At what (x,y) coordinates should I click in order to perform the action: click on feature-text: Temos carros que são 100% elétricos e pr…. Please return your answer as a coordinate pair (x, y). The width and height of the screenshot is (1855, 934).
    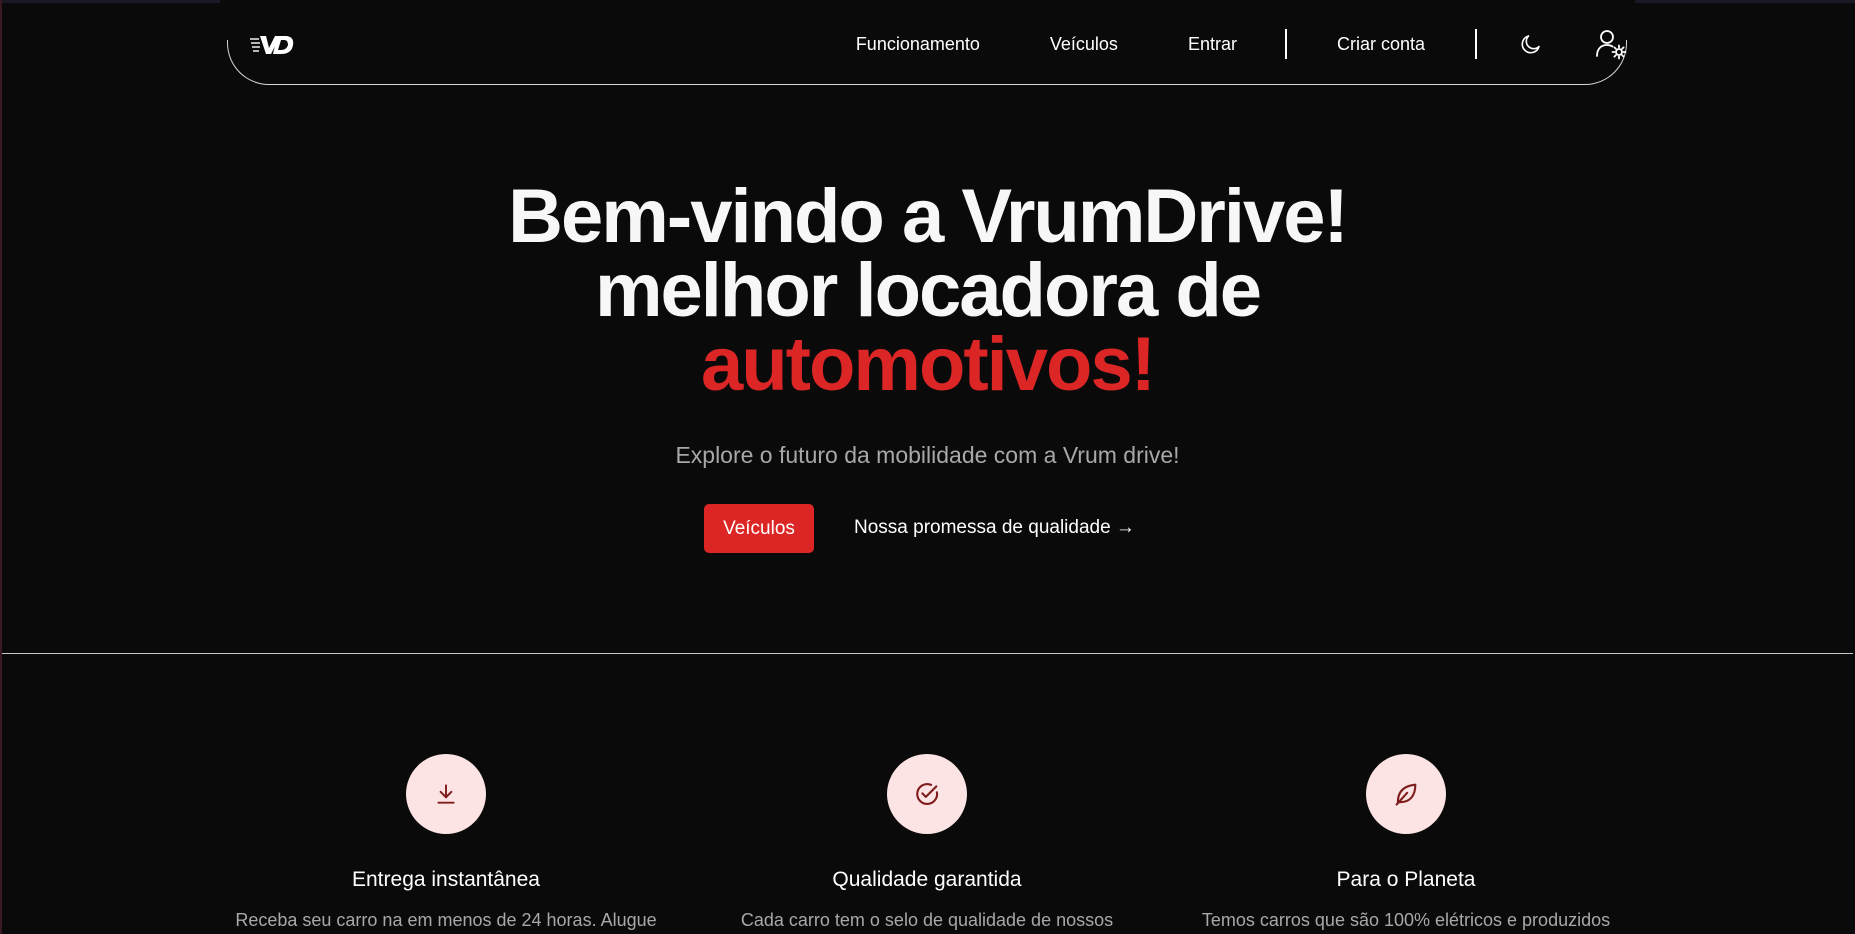
    Looking at the image, I should click on (1406, 920).